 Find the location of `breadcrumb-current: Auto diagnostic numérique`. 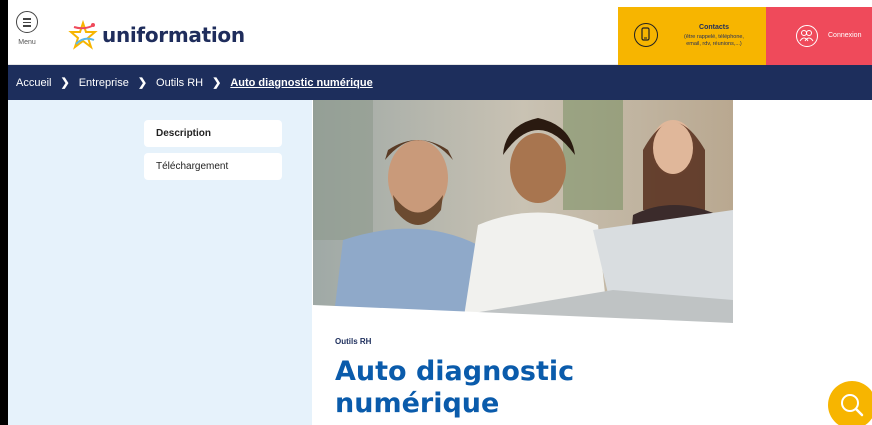

breadcrumb-current: Auto diagnostic numérique is located at coordinates (301, 83).